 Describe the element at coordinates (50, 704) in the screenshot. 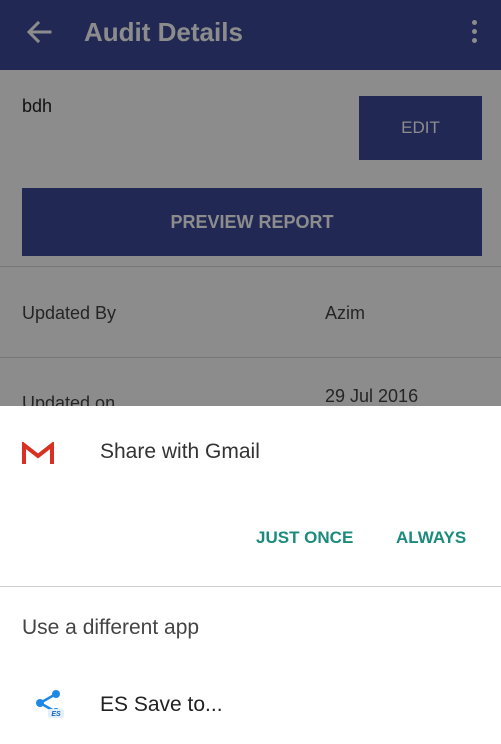

I see `es-share-icon: ES` at that location.